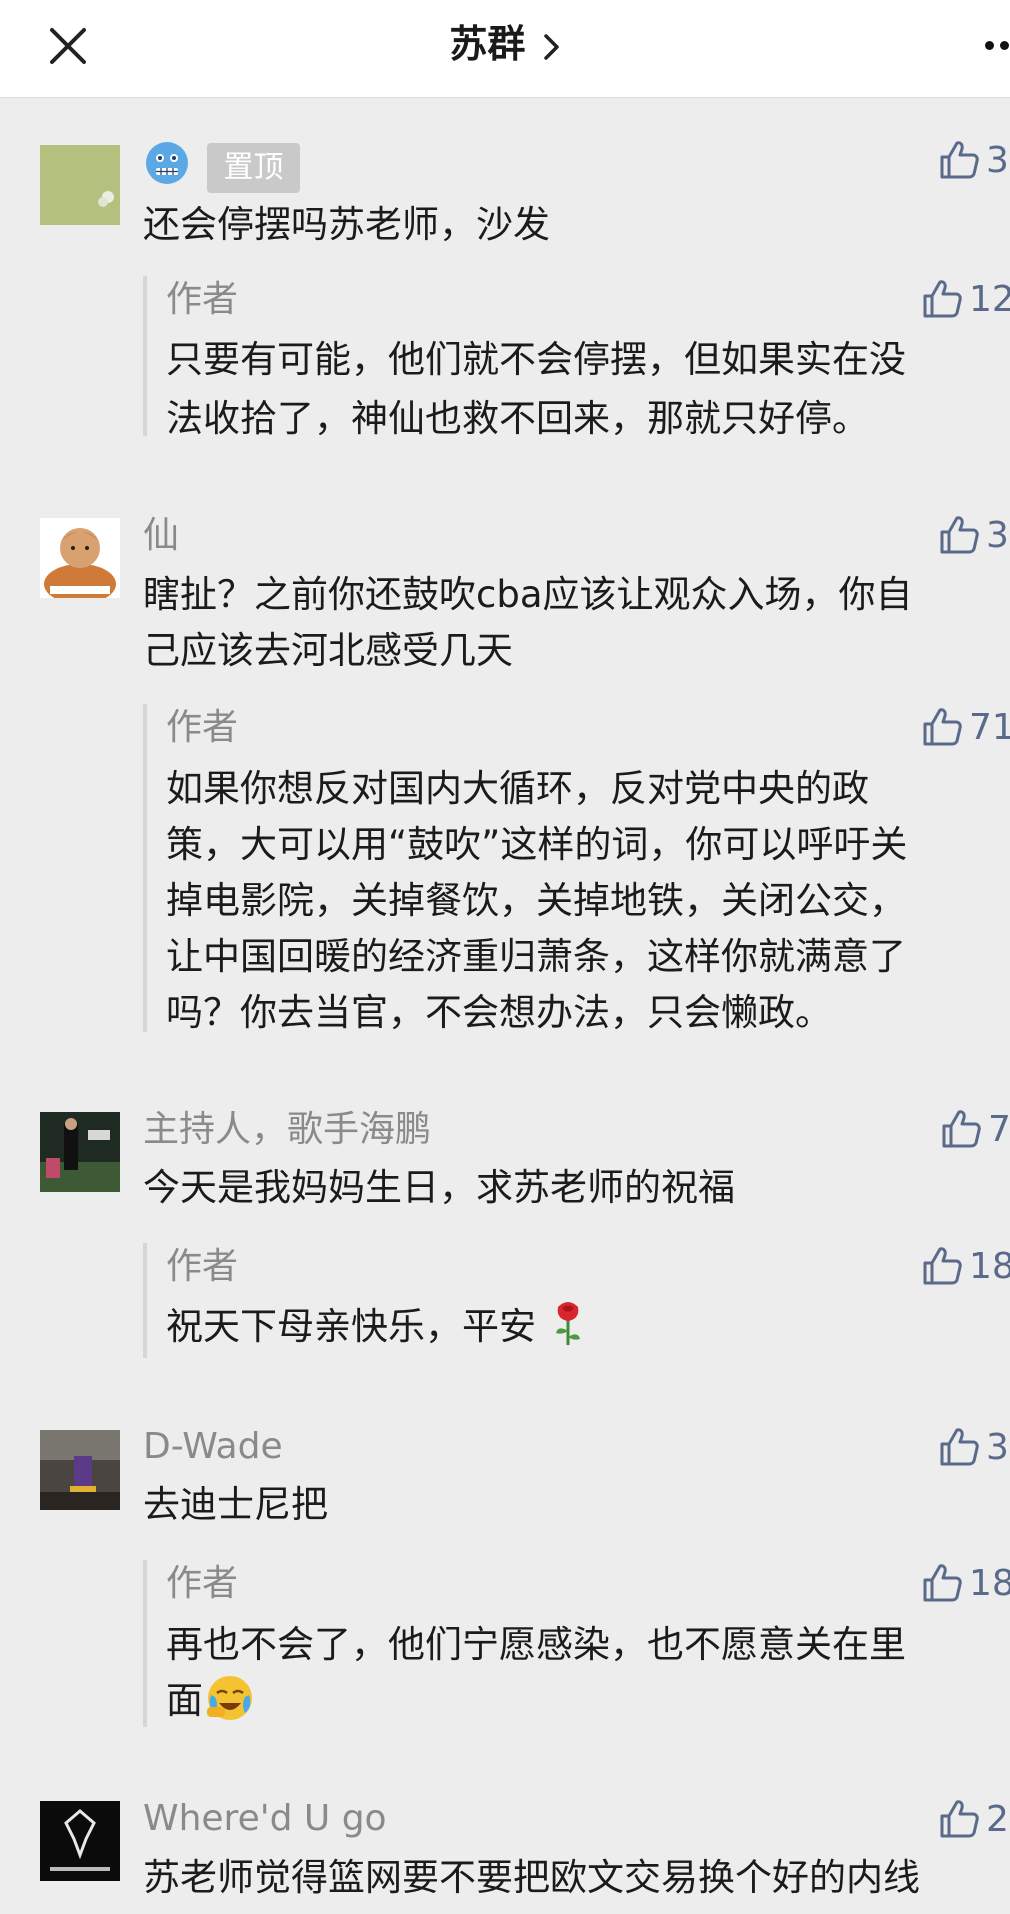  I want to click on reply-text-line: 法收拾了，神仙也救不回来，那就只好停。, so click(517, 418).